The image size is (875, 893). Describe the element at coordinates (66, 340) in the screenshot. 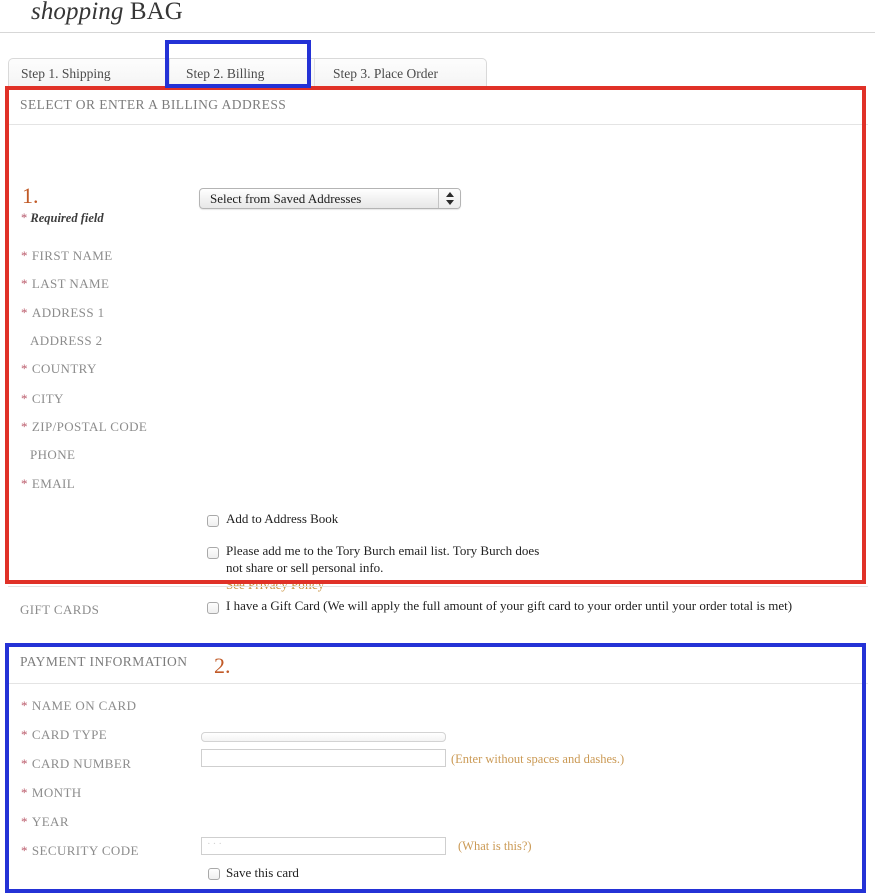

I see `label-address-2-text: ADDRESS 2` at that location.